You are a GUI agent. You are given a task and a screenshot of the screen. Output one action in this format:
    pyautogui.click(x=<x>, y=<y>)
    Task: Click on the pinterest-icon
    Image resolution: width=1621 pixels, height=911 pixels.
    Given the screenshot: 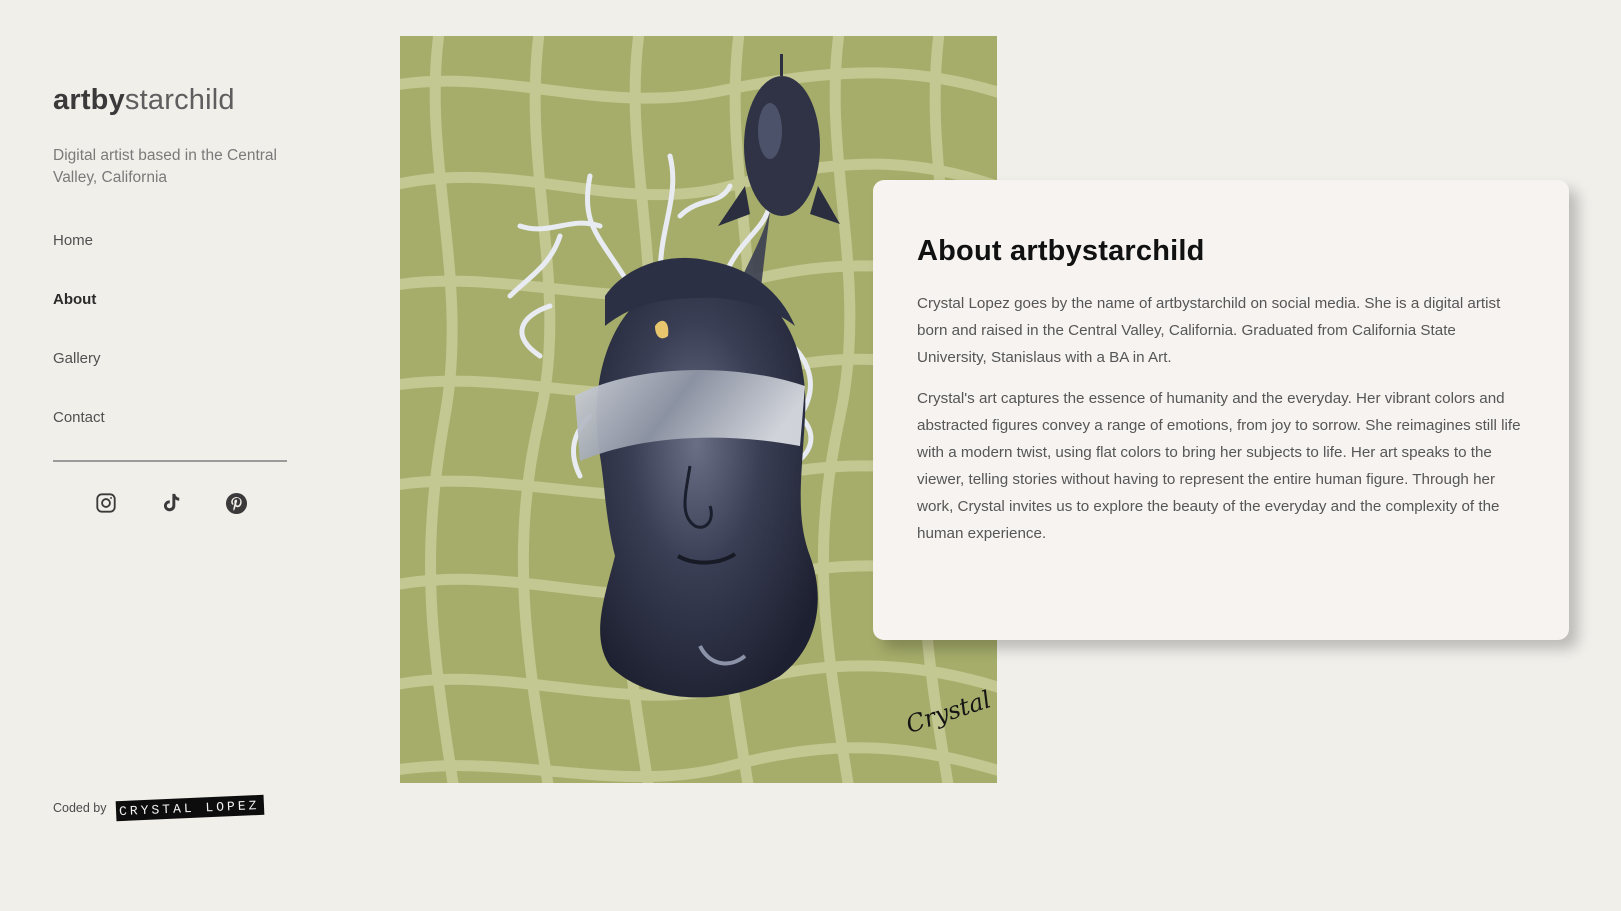 What is the action you would take?
    pyautogui.click(x=236, y=503)
    